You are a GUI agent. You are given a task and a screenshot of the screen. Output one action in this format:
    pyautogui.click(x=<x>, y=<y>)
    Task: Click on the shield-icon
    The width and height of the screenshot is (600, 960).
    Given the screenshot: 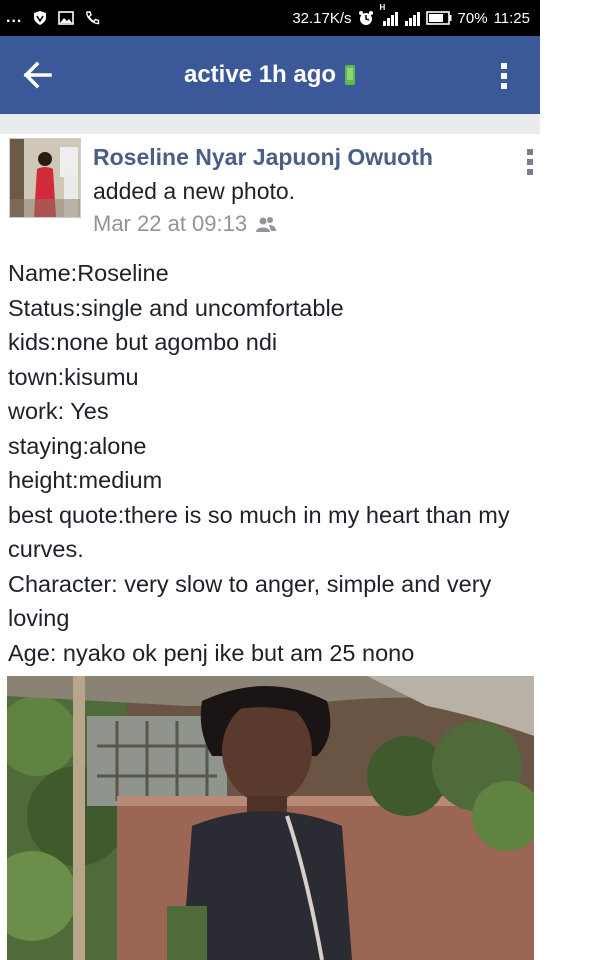 What is the action you would take?
    pyautogui.click(x=40, y=18)
    